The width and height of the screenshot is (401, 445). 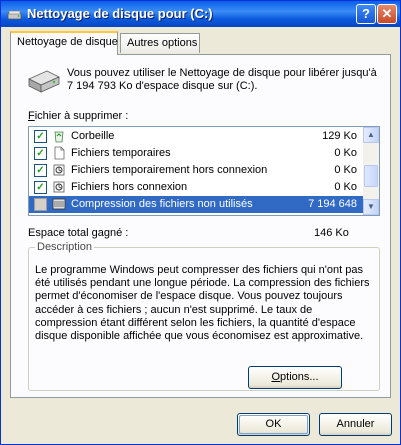 I want to click on checkbox-compress-files, so click(x=40, y=204).